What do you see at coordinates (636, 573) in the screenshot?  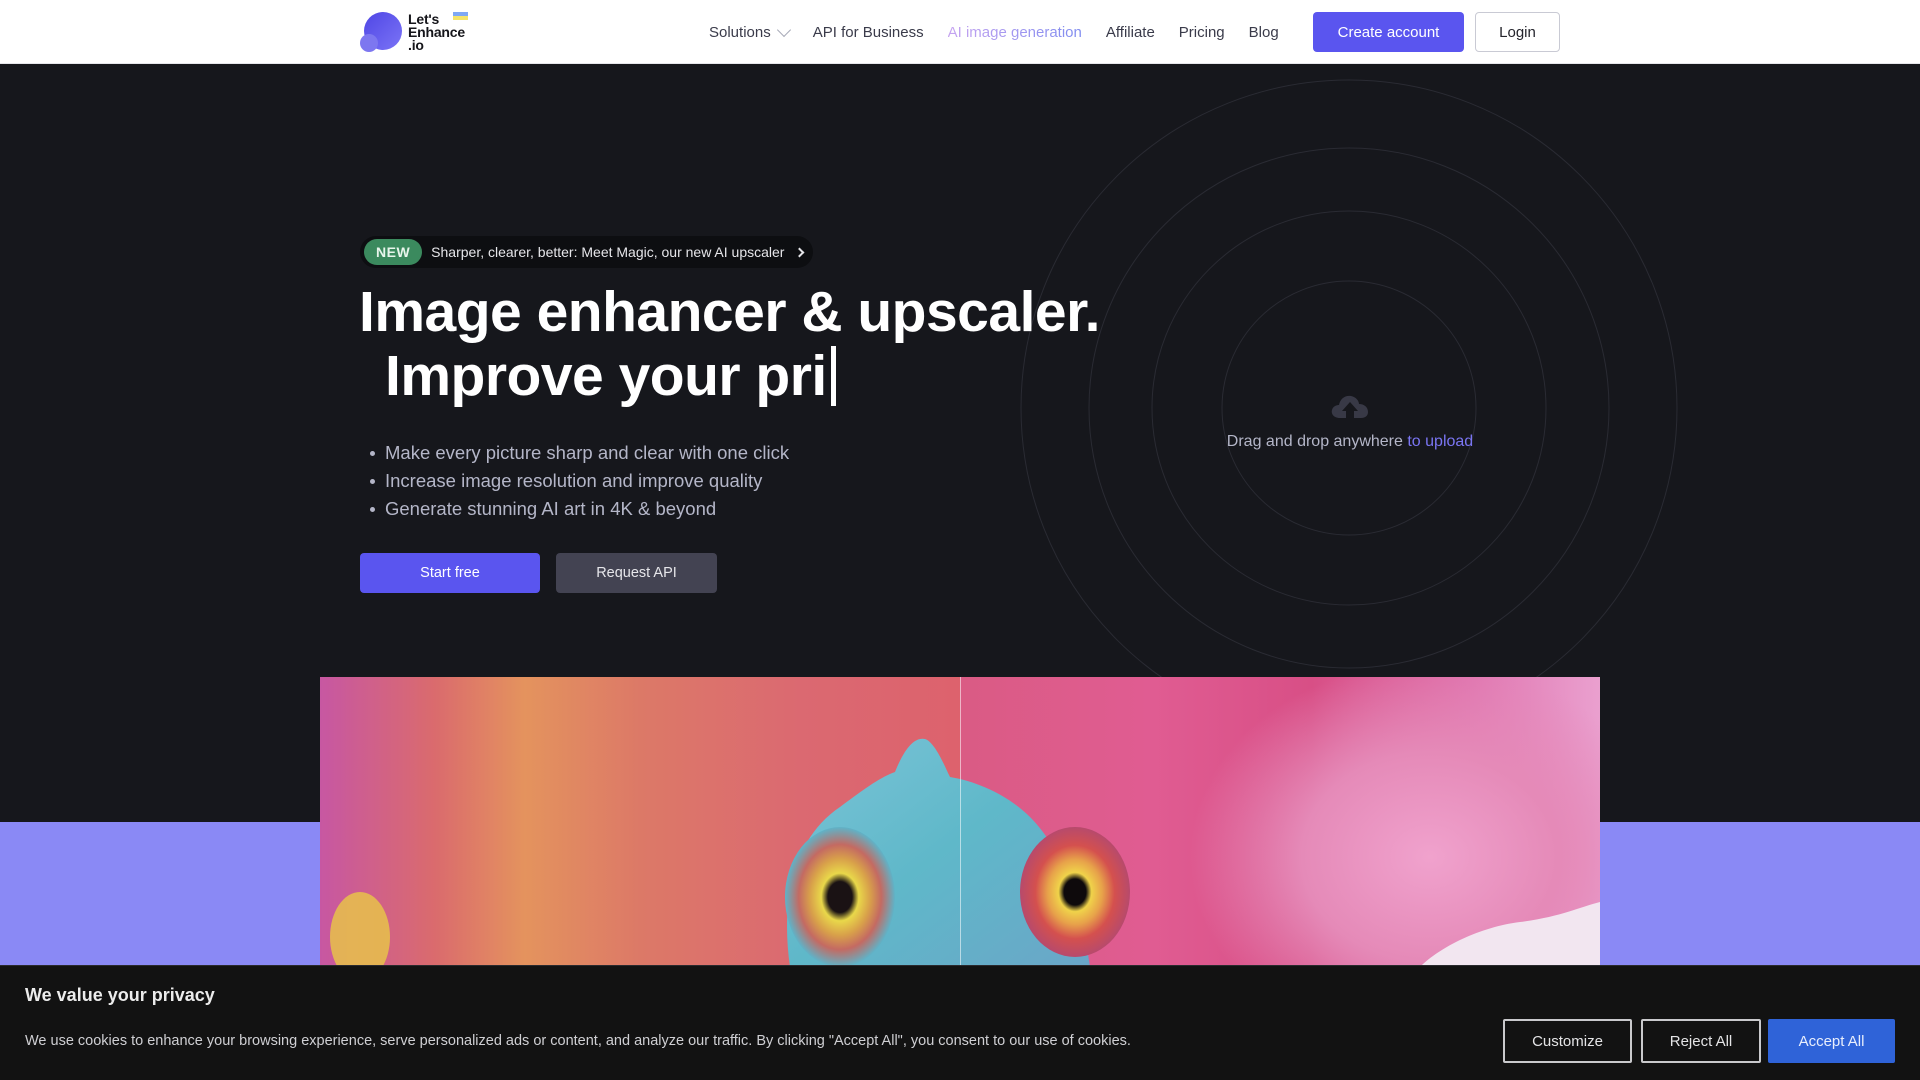 I see `request-api-button: Request API` at bounding box center [636, 573].